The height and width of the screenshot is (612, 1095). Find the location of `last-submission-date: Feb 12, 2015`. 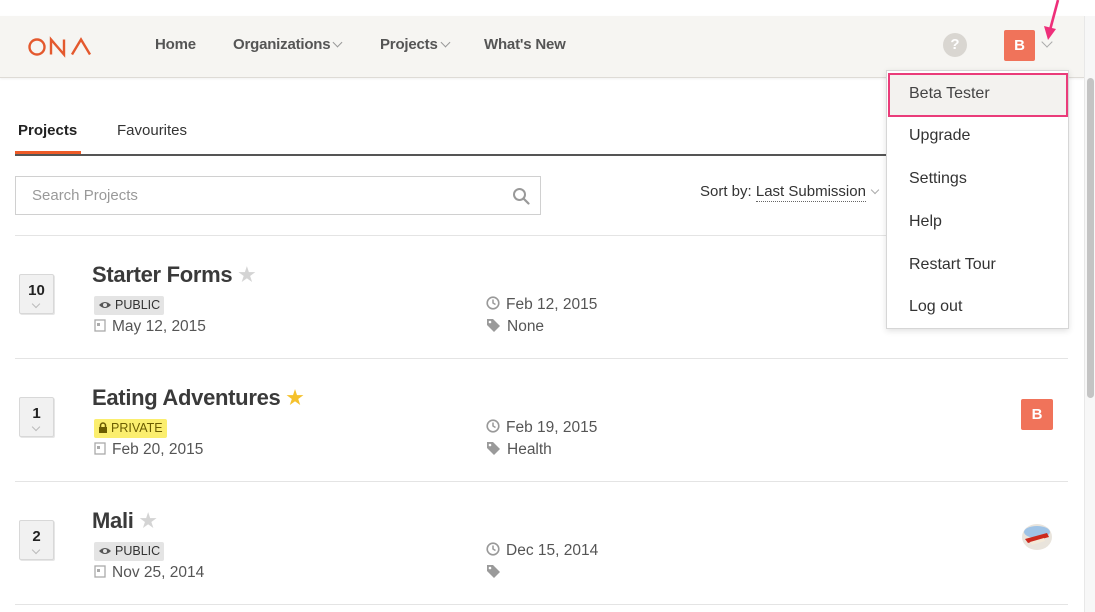

last-submission-date: Feb 12, 2015 is located at coordinates (541, 305).